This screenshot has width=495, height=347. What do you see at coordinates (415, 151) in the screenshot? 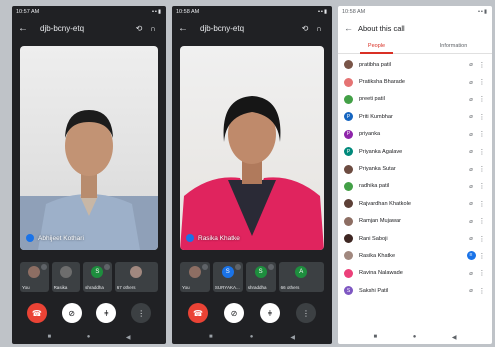
I see `participant-row: P Priyanka Agalave ⌀ ⋮` at bounding box center [415, 151].